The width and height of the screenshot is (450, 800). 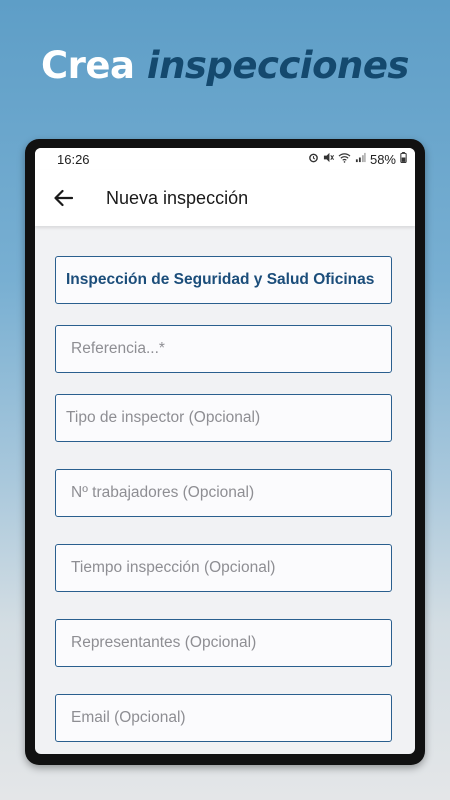 I want to click on status-bar: 16:26 58%, so click(x=225, y=159).